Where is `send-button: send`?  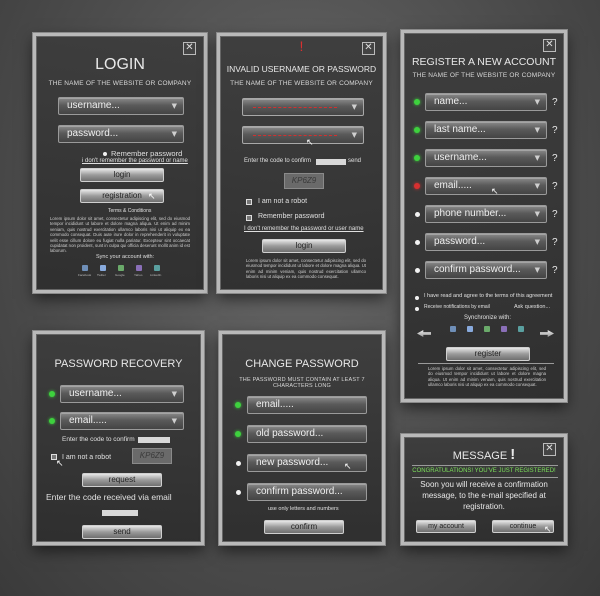 send-button: send is located at coordinates (122, 532).